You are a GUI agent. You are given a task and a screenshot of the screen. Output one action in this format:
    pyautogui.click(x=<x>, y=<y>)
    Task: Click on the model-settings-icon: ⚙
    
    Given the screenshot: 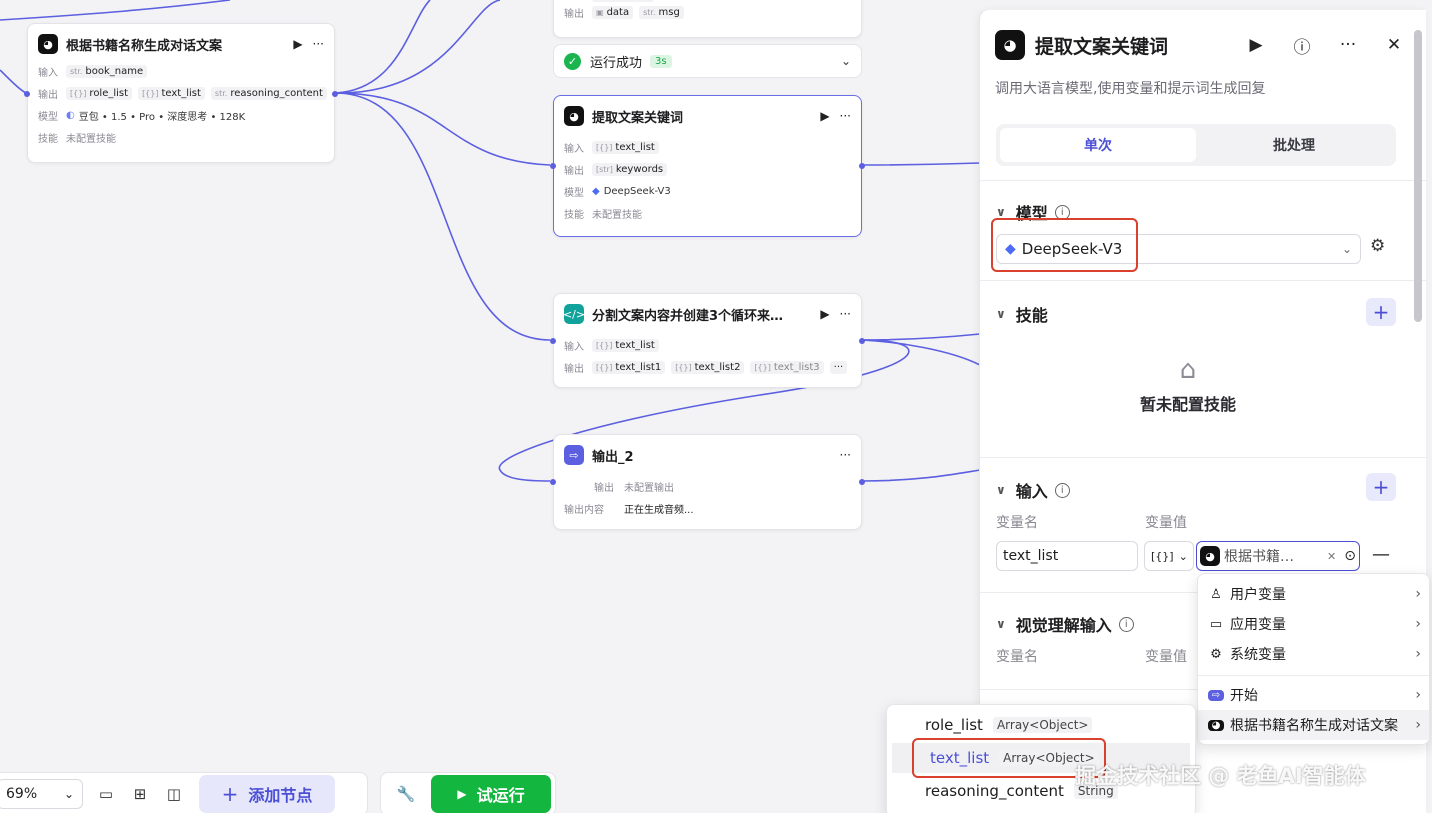 What is the action you would take?
    pyautogui.click(x=1377, y=246)
    